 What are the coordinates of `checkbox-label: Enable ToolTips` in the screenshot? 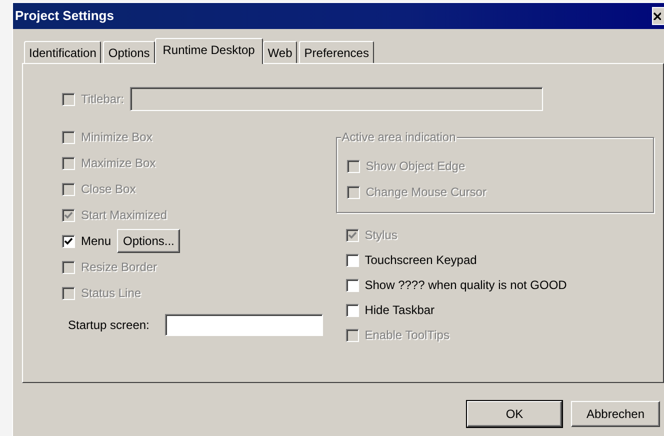 It's located at (407, 335).